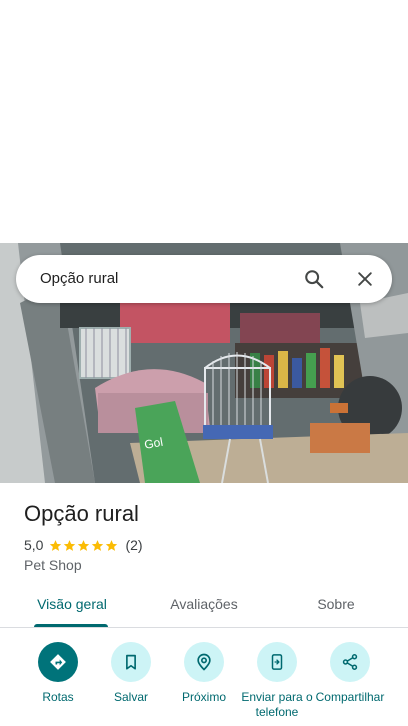 The width and height of the screenshot is (408, 726). I want to click on star-rating, so click(84, 545).